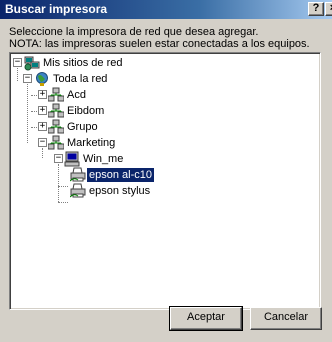 Image resolution: width=332 pixels, height=342 pixels. Describe the element at coordinates (120, 191) in the screenshot. I see `tree-item-label: epson stylus` at that location.